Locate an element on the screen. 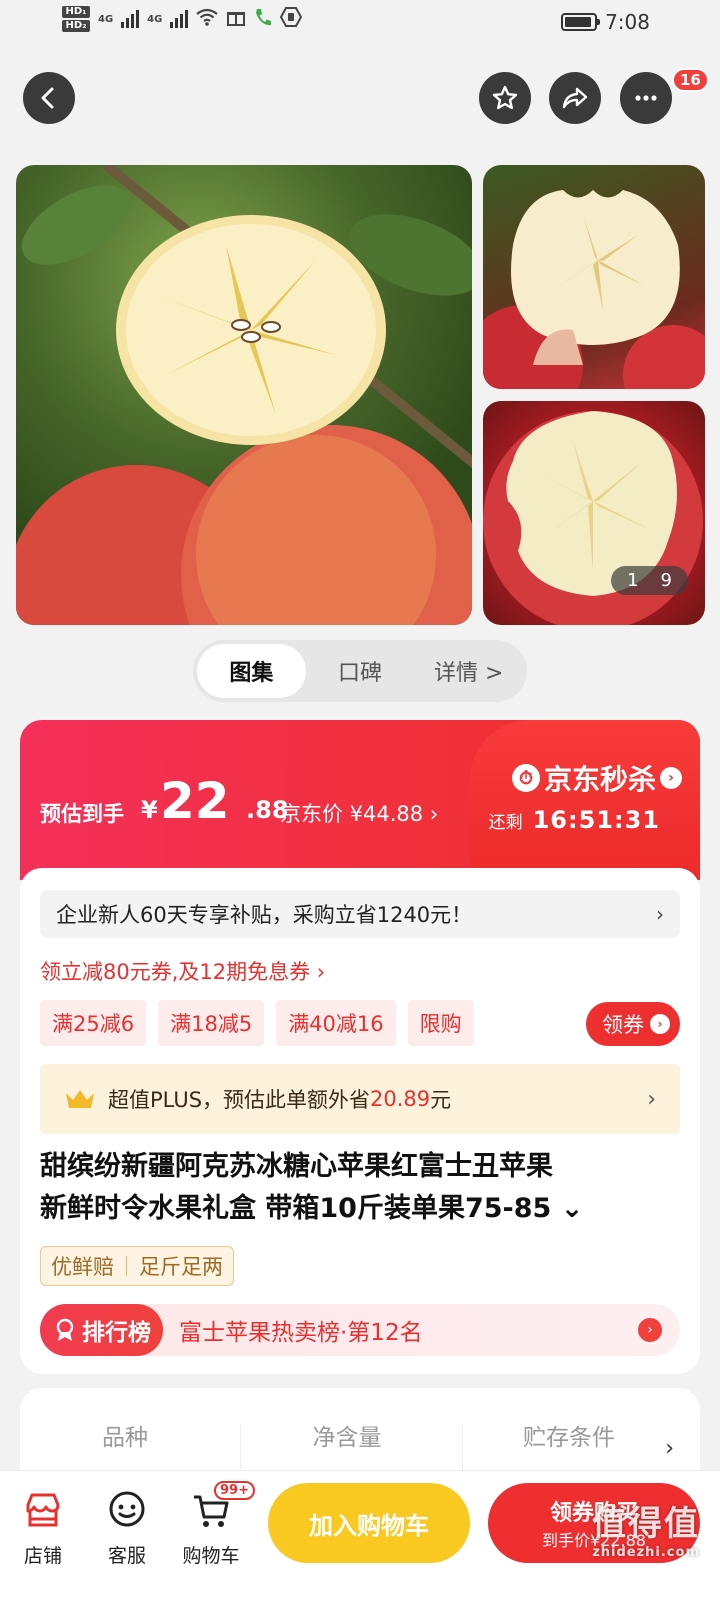  gift-icon is located at coordinates (236, 19).